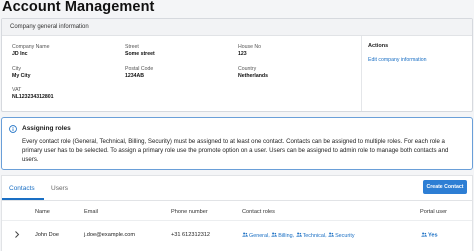 The image size is (474, 251). Describe the element at coordinates (22, 188) in the screenshot. I see `tab-contacts: Contacts` at that location.